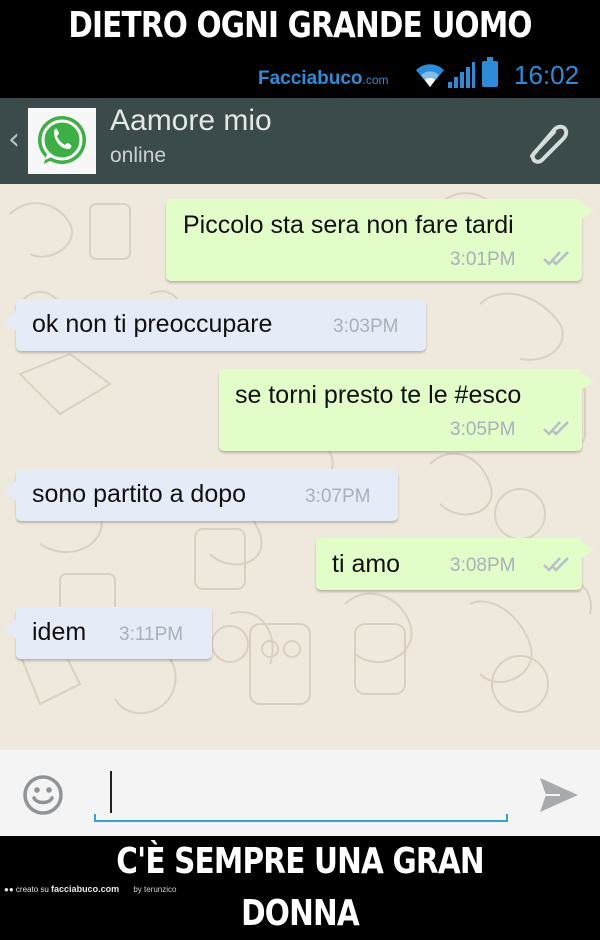 This screenshot has height=940, width=600. I want to click on avatar, so click(62, 141).